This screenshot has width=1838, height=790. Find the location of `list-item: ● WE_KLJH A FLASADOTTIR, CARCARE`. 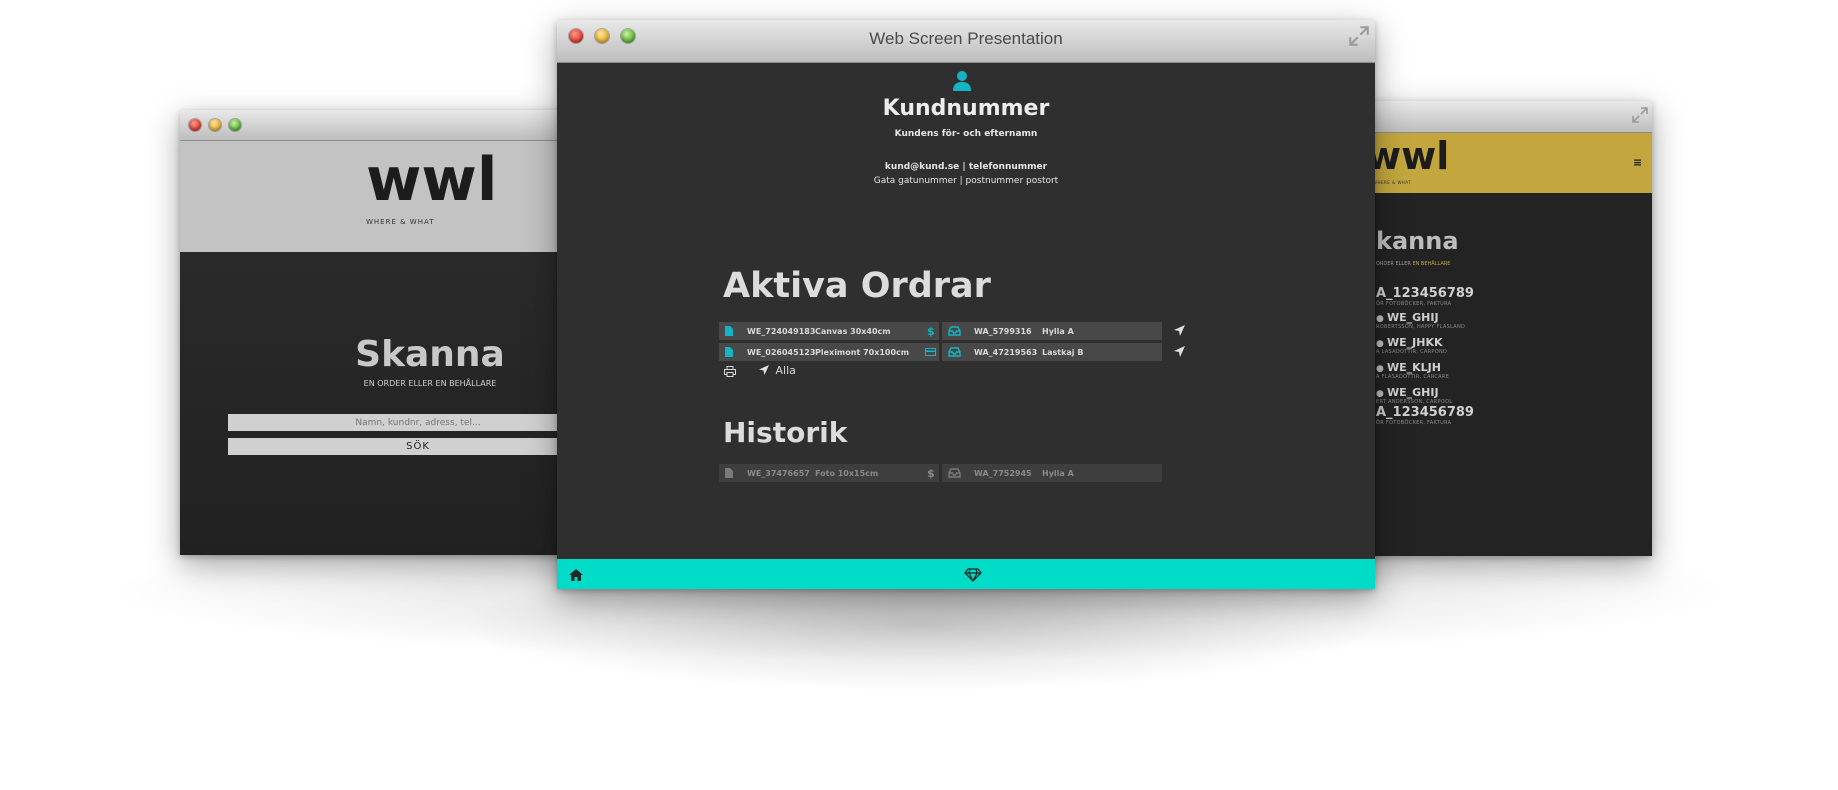

list-item: ● WE_KLJH A FLASADOTTIR, CARCARE is located at coordinates (1412, 370).